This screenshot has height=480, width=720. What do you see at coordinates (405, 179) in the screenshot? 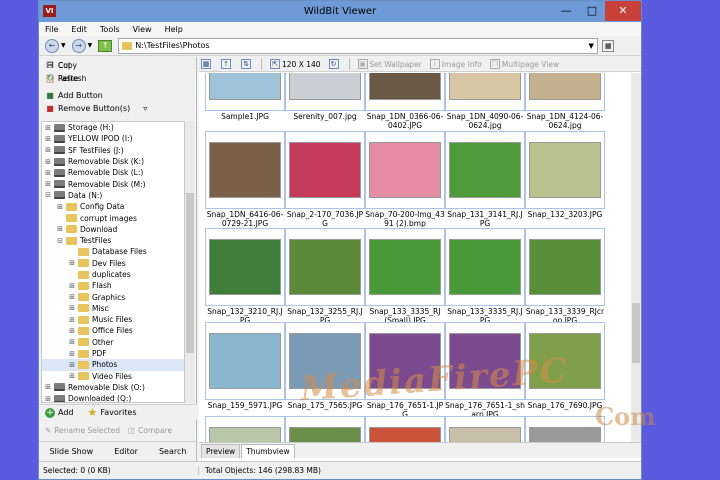
I see `thumbnail-item: Snap_70-200-Img_4391 (2).bmp` at bounding box center [405, 179].